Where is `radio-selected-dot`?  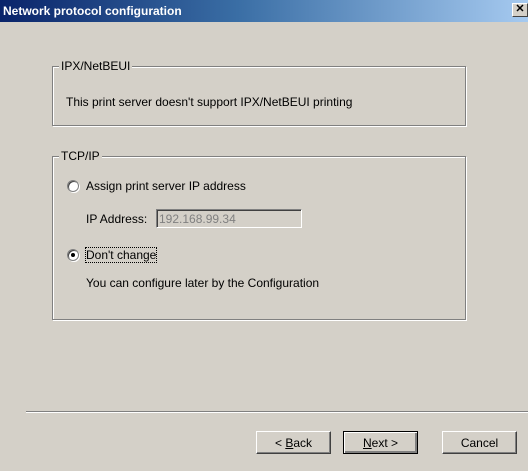
radio-selected-dot is located at coordinates (73, 255).